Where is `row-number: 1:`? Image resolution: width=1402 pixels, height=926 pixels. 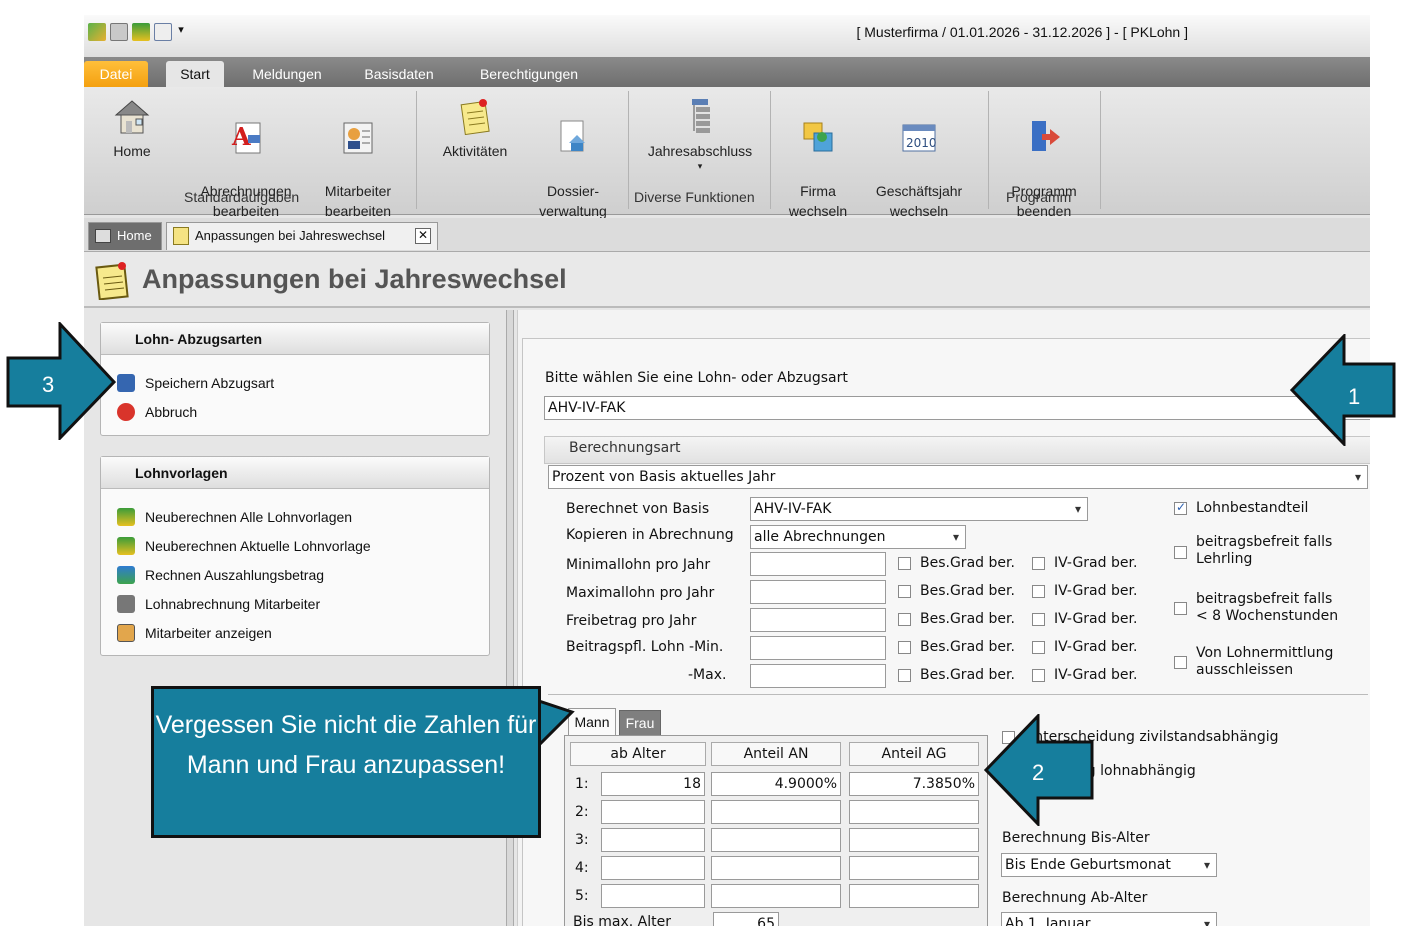 row-number: 1: is located at coordinates (582, 784).